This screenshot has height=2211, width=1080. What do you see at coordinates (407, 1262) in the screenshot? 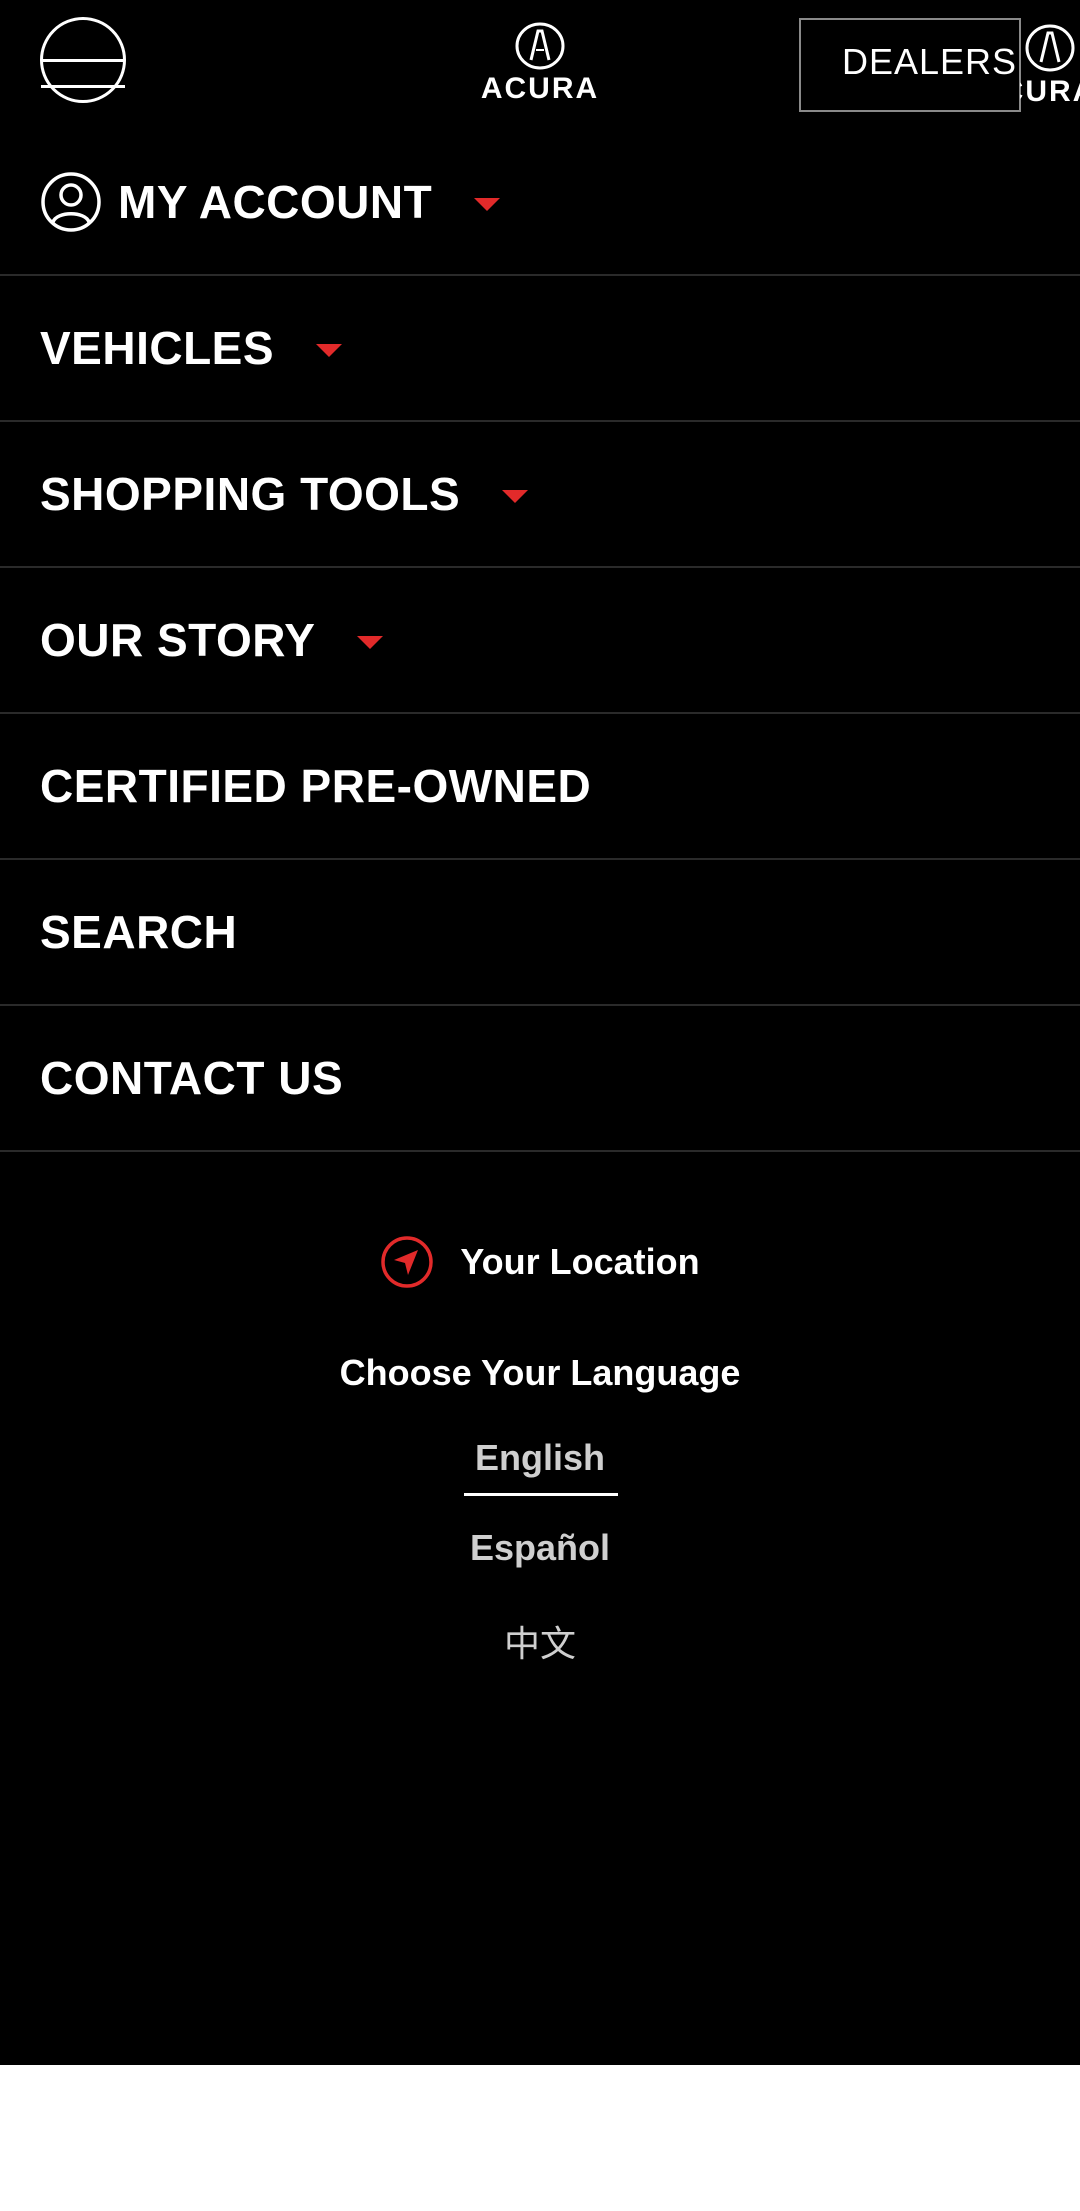
I see `location-arrow-icon` at bounding box center [407, 1262].